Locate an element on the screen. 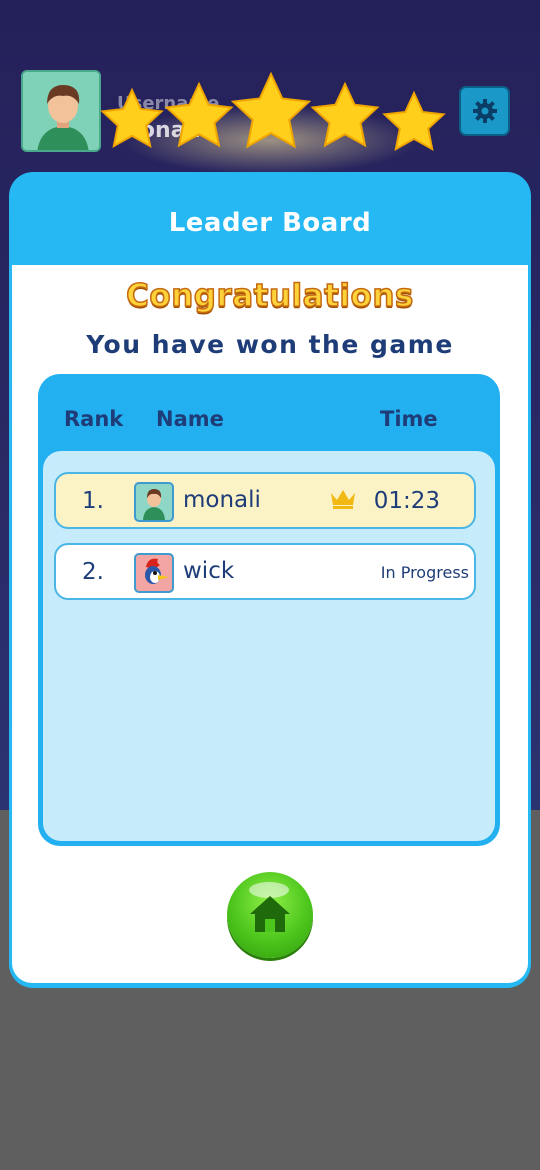 The width and height of the screenshot is (540, 1170). home-button is located at coordinates (270, 915).